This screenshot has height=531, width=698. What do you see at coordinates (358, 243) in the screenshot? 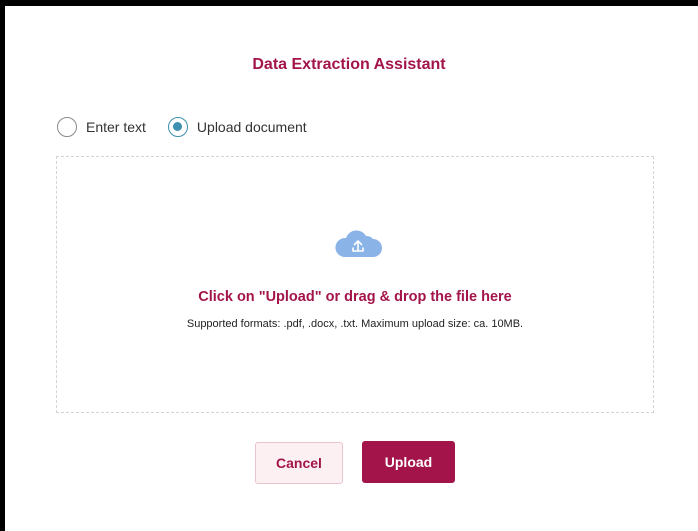
I see `cloud-upload-icon` at bounding box center [358, 243].